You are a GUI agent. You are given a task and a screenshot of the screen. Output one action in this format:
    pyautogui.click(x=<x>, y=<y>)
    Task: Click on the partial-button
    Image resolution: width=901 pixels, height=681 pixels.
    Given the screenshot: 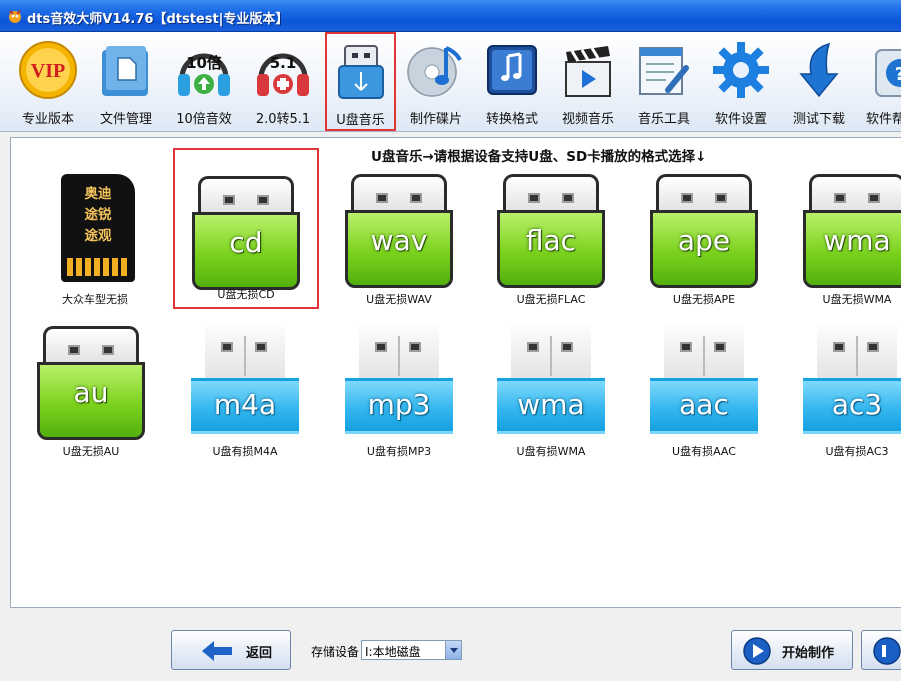 What is the action you would take?
    pyautogui.click(x=881, y=650)
    